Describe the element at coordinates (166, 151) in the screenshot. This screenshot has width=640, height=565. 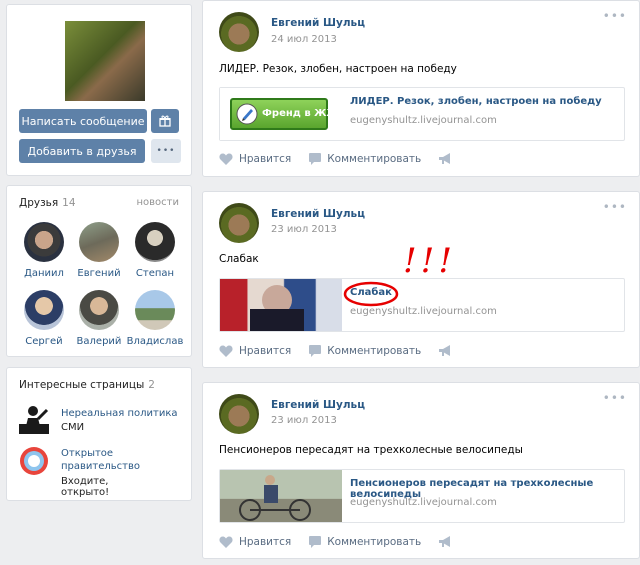
I see `more-button: •••` at that location.